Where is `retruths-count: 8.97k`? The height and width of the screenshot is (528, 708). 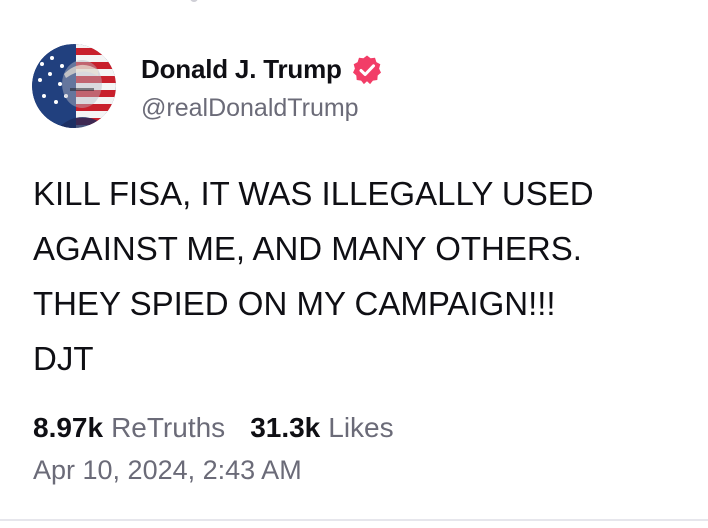
retruths-count: 8.97k is located at coordinates (68, 427).